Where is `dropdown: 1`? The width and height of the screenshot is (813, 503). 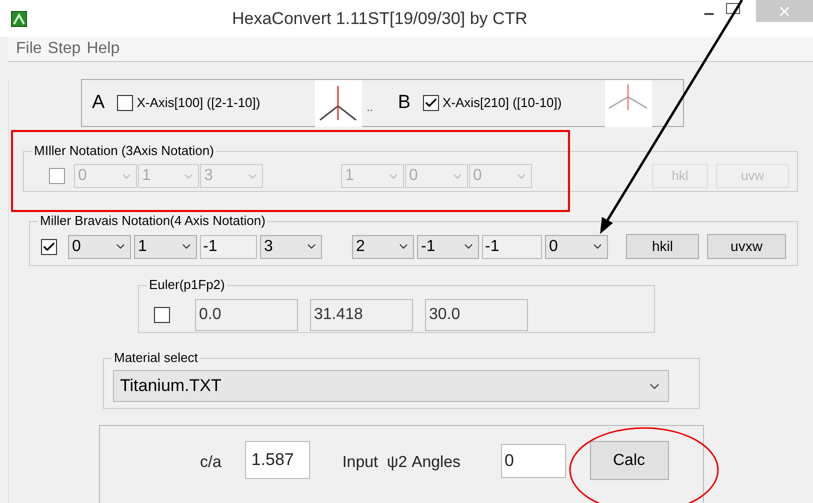 dropdown: 1 is located at coordinates (165, 246).